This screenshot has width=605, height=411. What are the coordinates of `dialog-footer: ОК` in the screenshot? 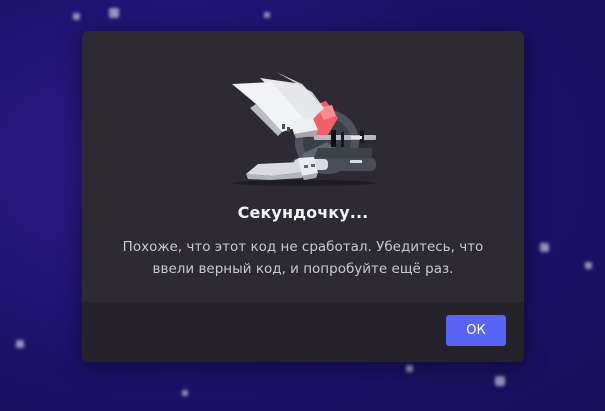 It's located at (303, 332).